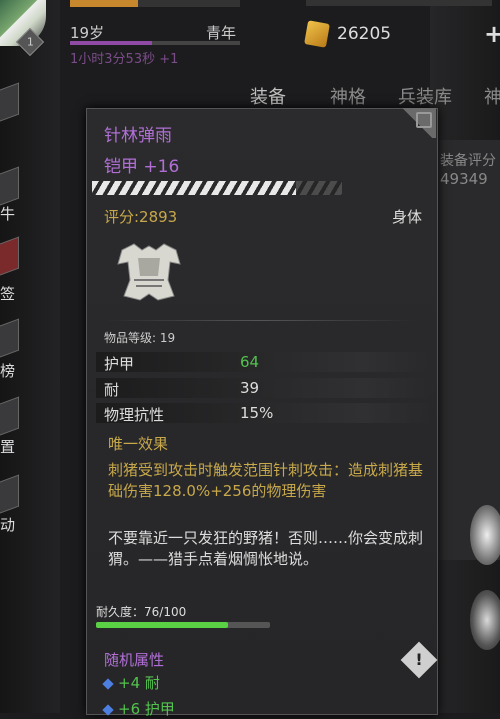 The width and height of the screenshot is (500, 719). I want to click on item-slot: 身体, so click(407, 217).